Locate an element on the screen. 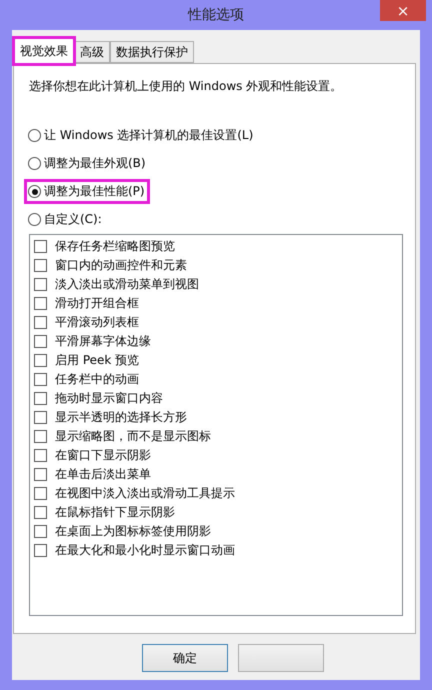 This screenshot has width=432, height=690. radio-option: 自定义(C): is located at coordinates (65, 219).